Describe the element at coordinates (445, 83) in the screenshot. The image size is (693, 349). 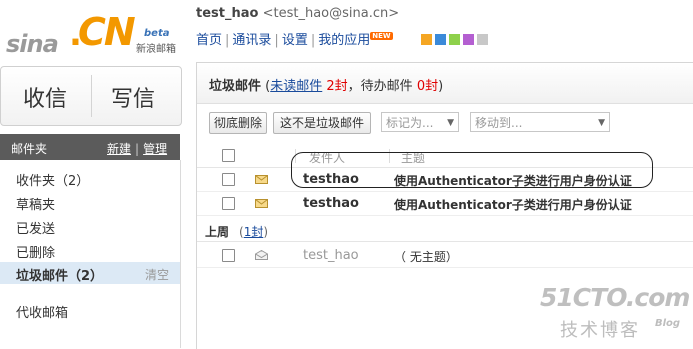
I see `mail-list-header: 垃圾邮件 (未读邮件 2封，待办邮件 0封)` at that location.